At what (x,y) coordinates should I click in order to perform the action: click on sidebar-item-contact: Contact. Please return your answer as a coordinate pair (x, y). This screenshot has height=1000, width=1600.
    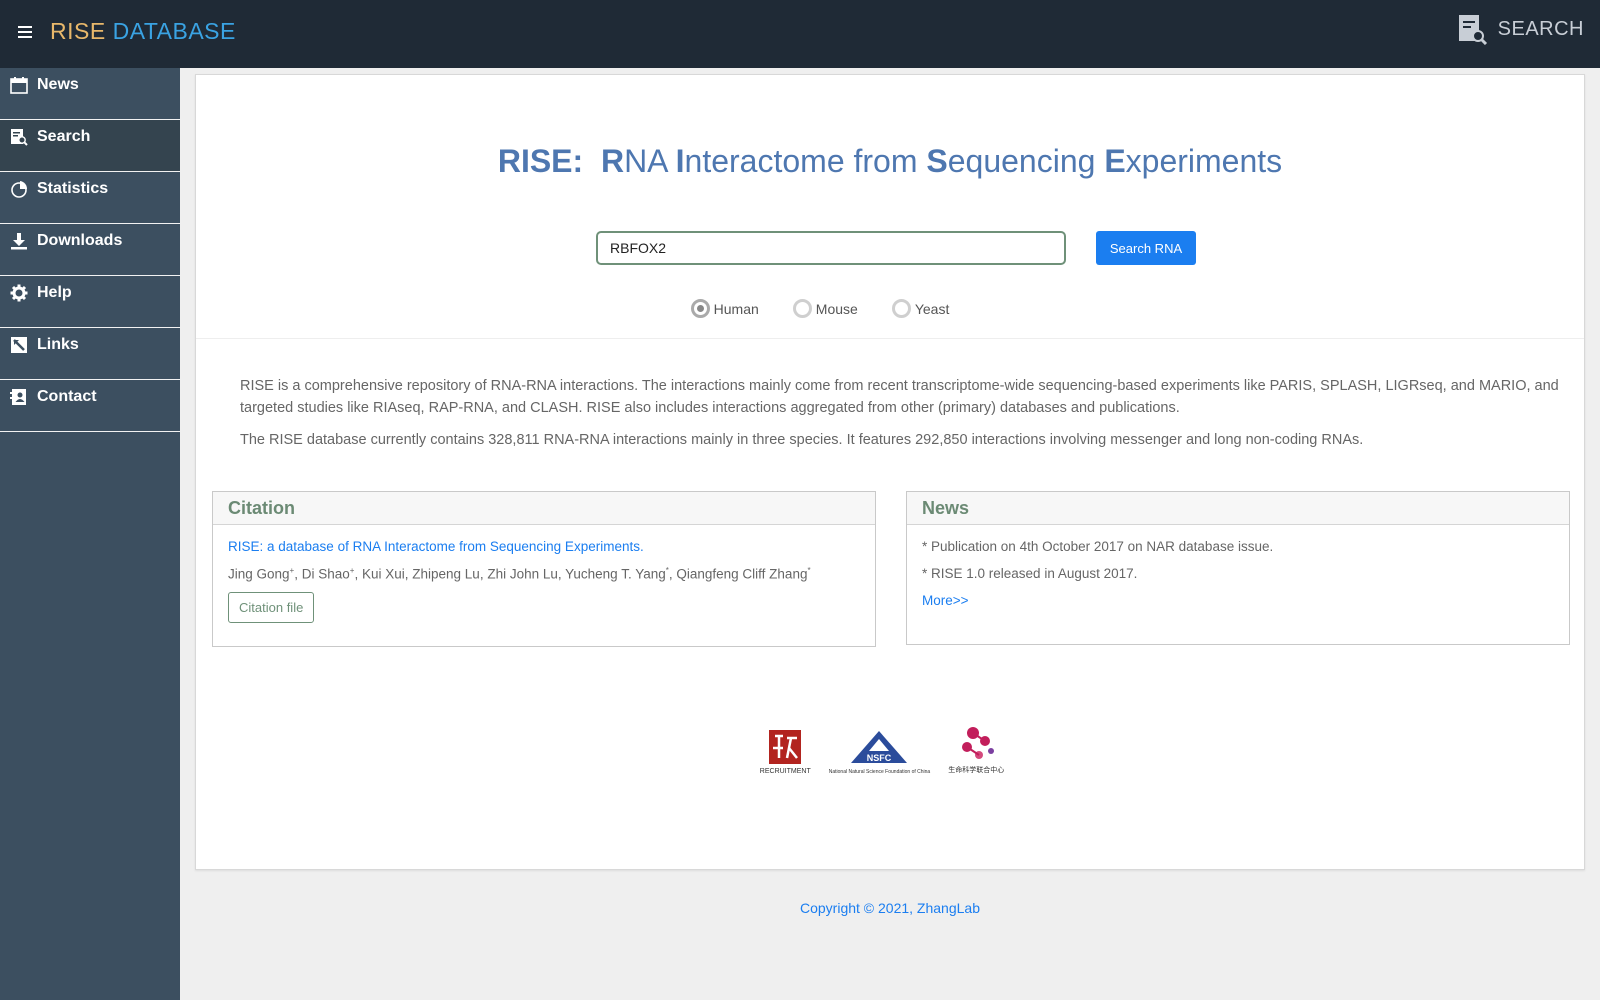
    Looking at the image, I should click on (90, 406).